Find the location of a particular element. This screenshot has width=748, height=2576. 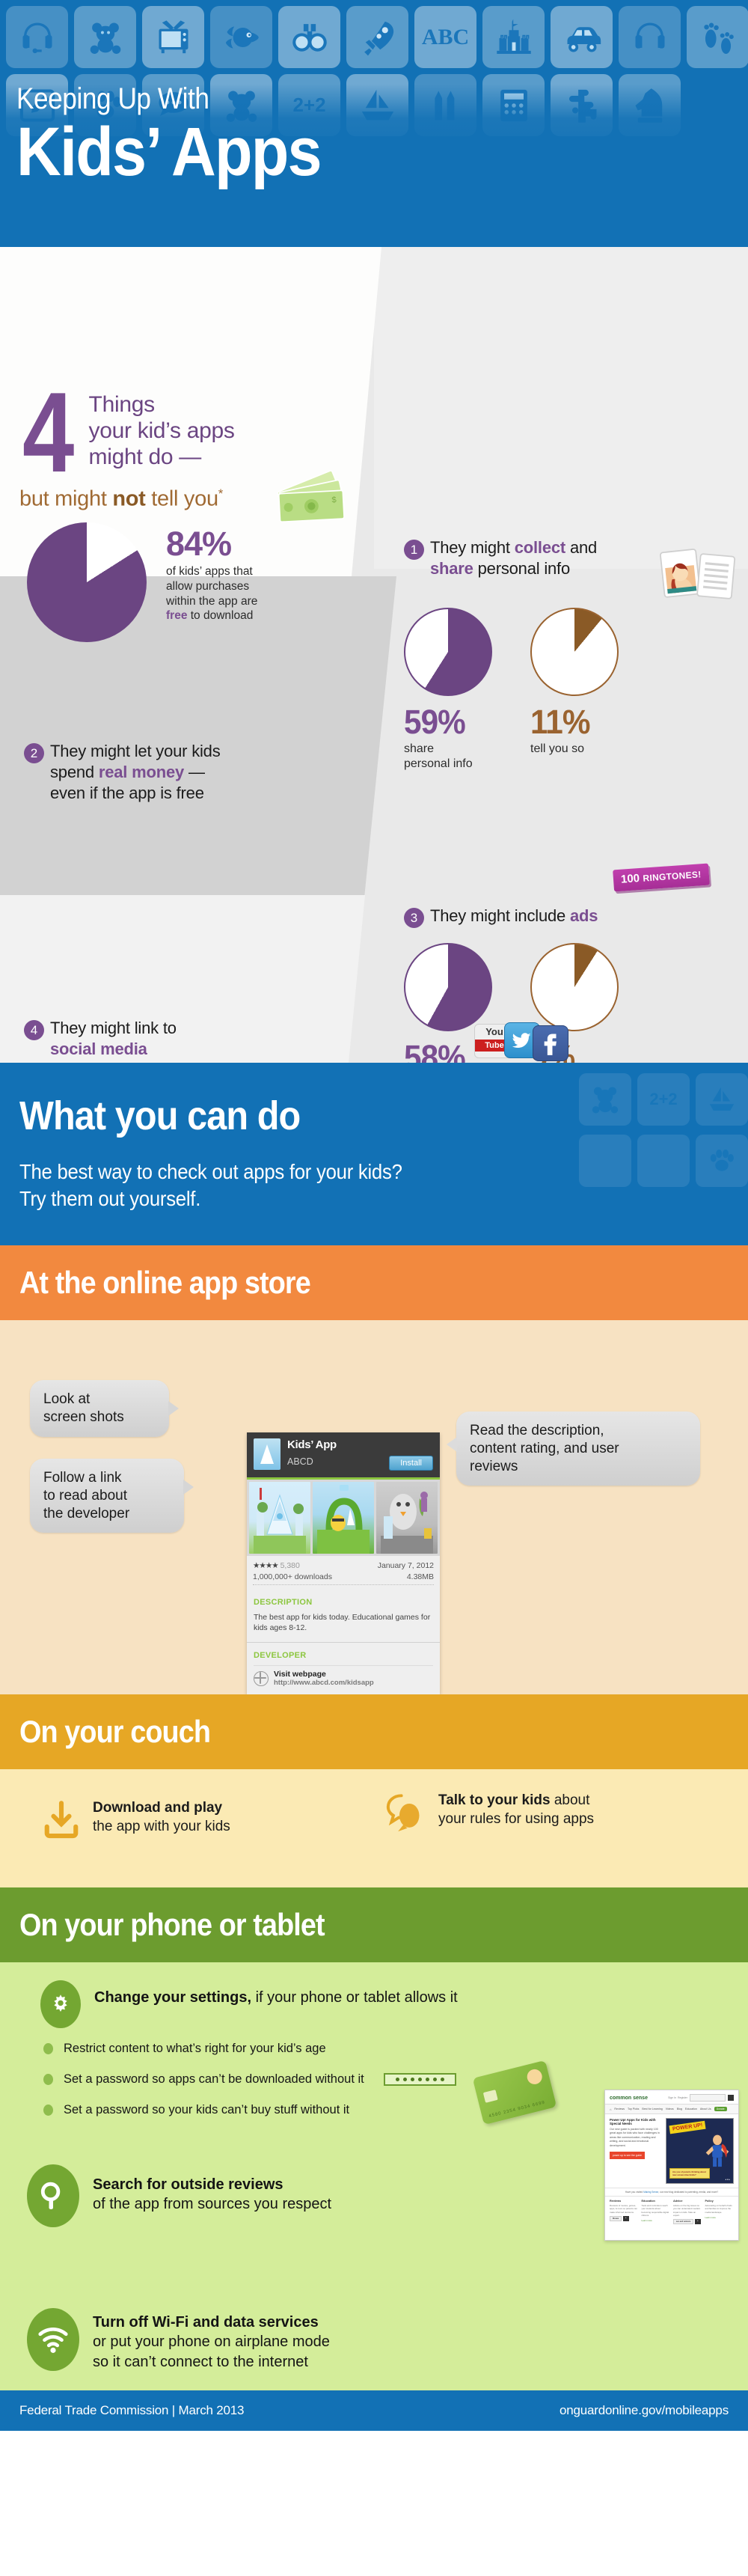

fact-4-heading-text: They might link to social media is located at coordinates (114, 1039).